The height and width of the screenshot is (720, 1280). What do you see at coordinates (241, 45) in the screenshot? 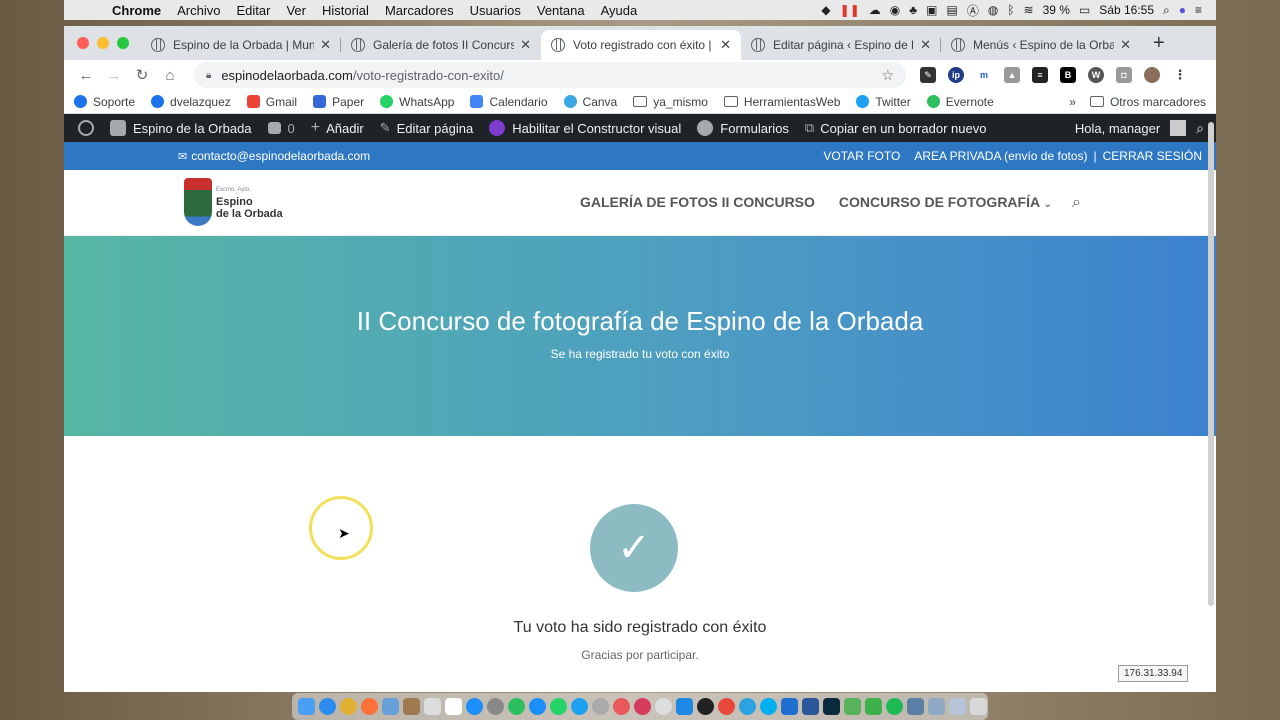
I see `tab-espino-home: Espino de la Orbada | Munic ✕` at bounding box center [241, 45].